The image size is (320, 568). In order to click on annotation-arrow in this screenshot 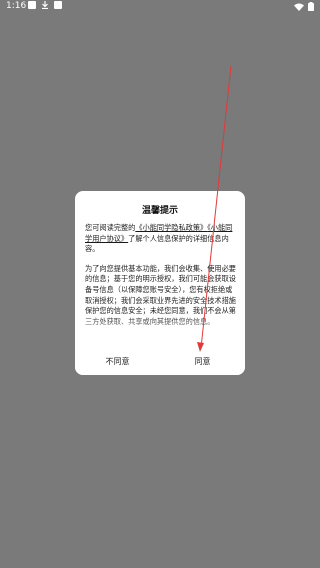, I will do `click(214, 208)`.